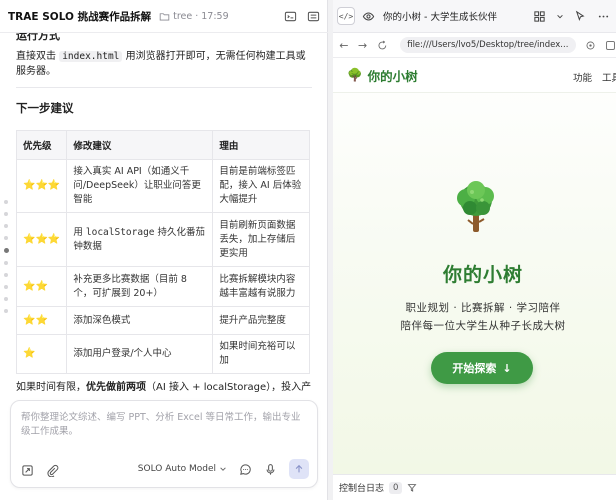 The height and width of the screenshot is (500, 616). Describe the element at coordinates (382, 45) in the screenshot. I see `reload-icon` at that location.